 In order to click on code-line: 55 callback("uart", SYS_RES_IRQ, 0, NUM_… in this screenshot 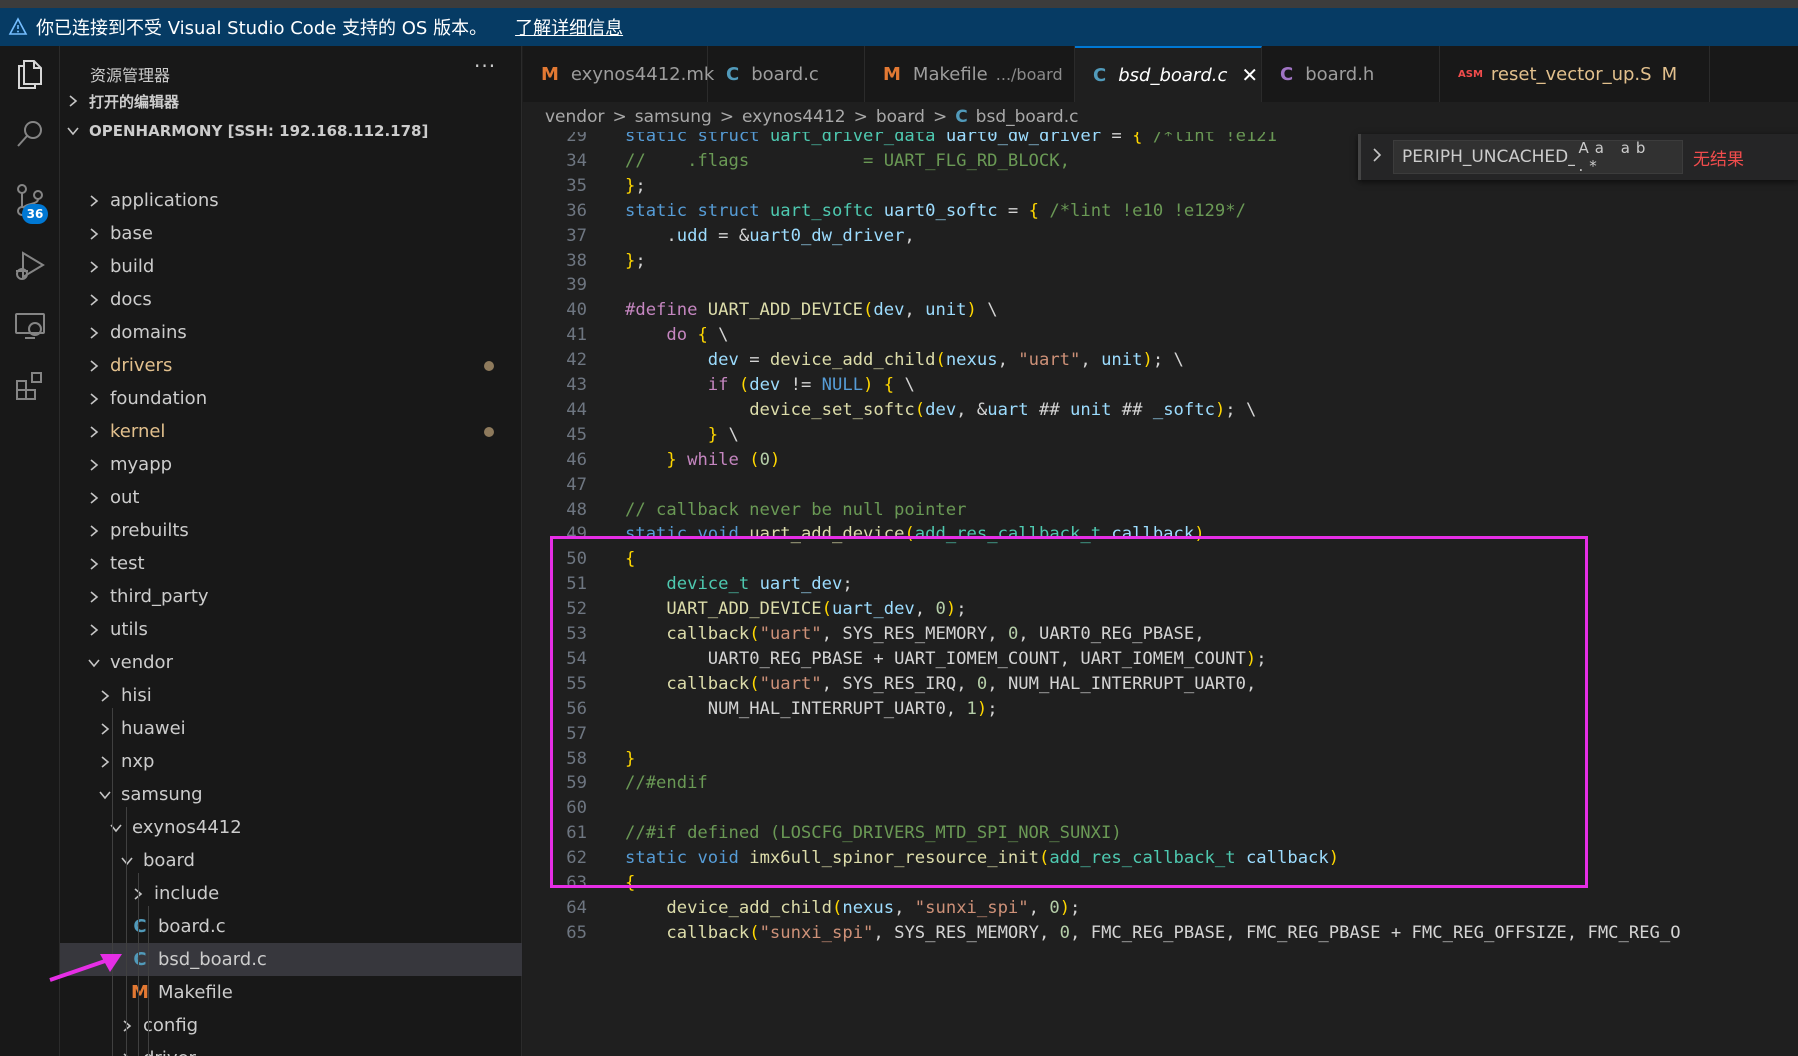, I will do `click(1160, 684)`.